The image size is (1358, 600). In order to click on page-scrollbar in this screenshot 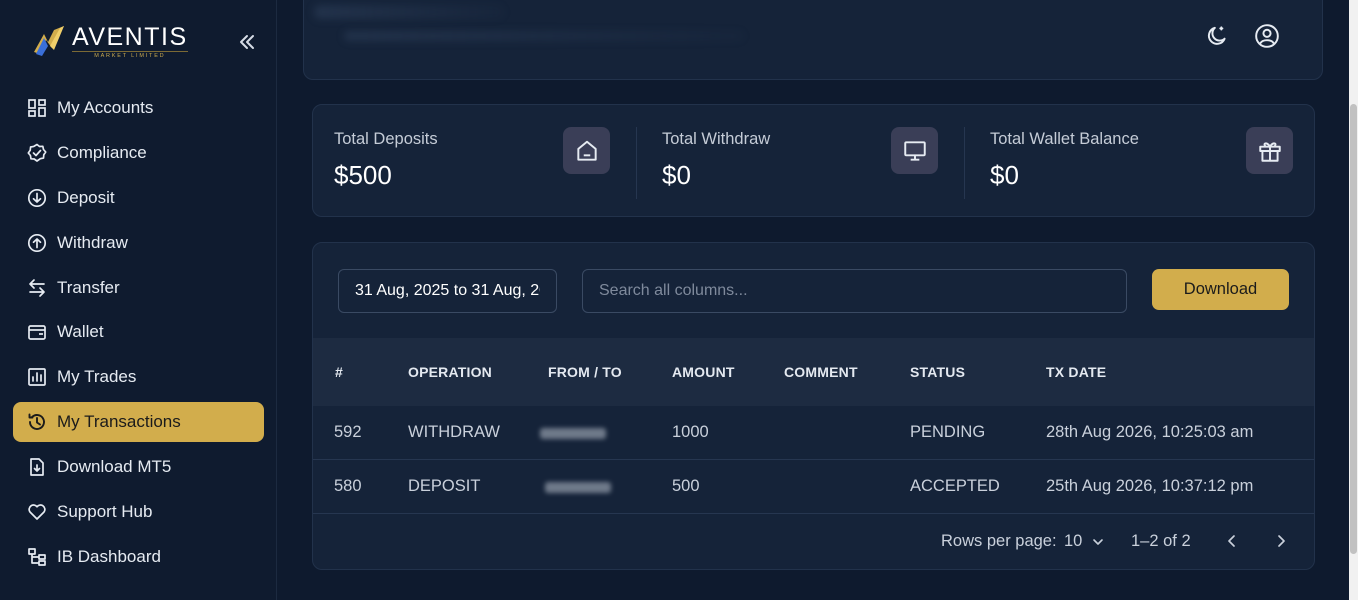, I will do `click(1353, 300)`.